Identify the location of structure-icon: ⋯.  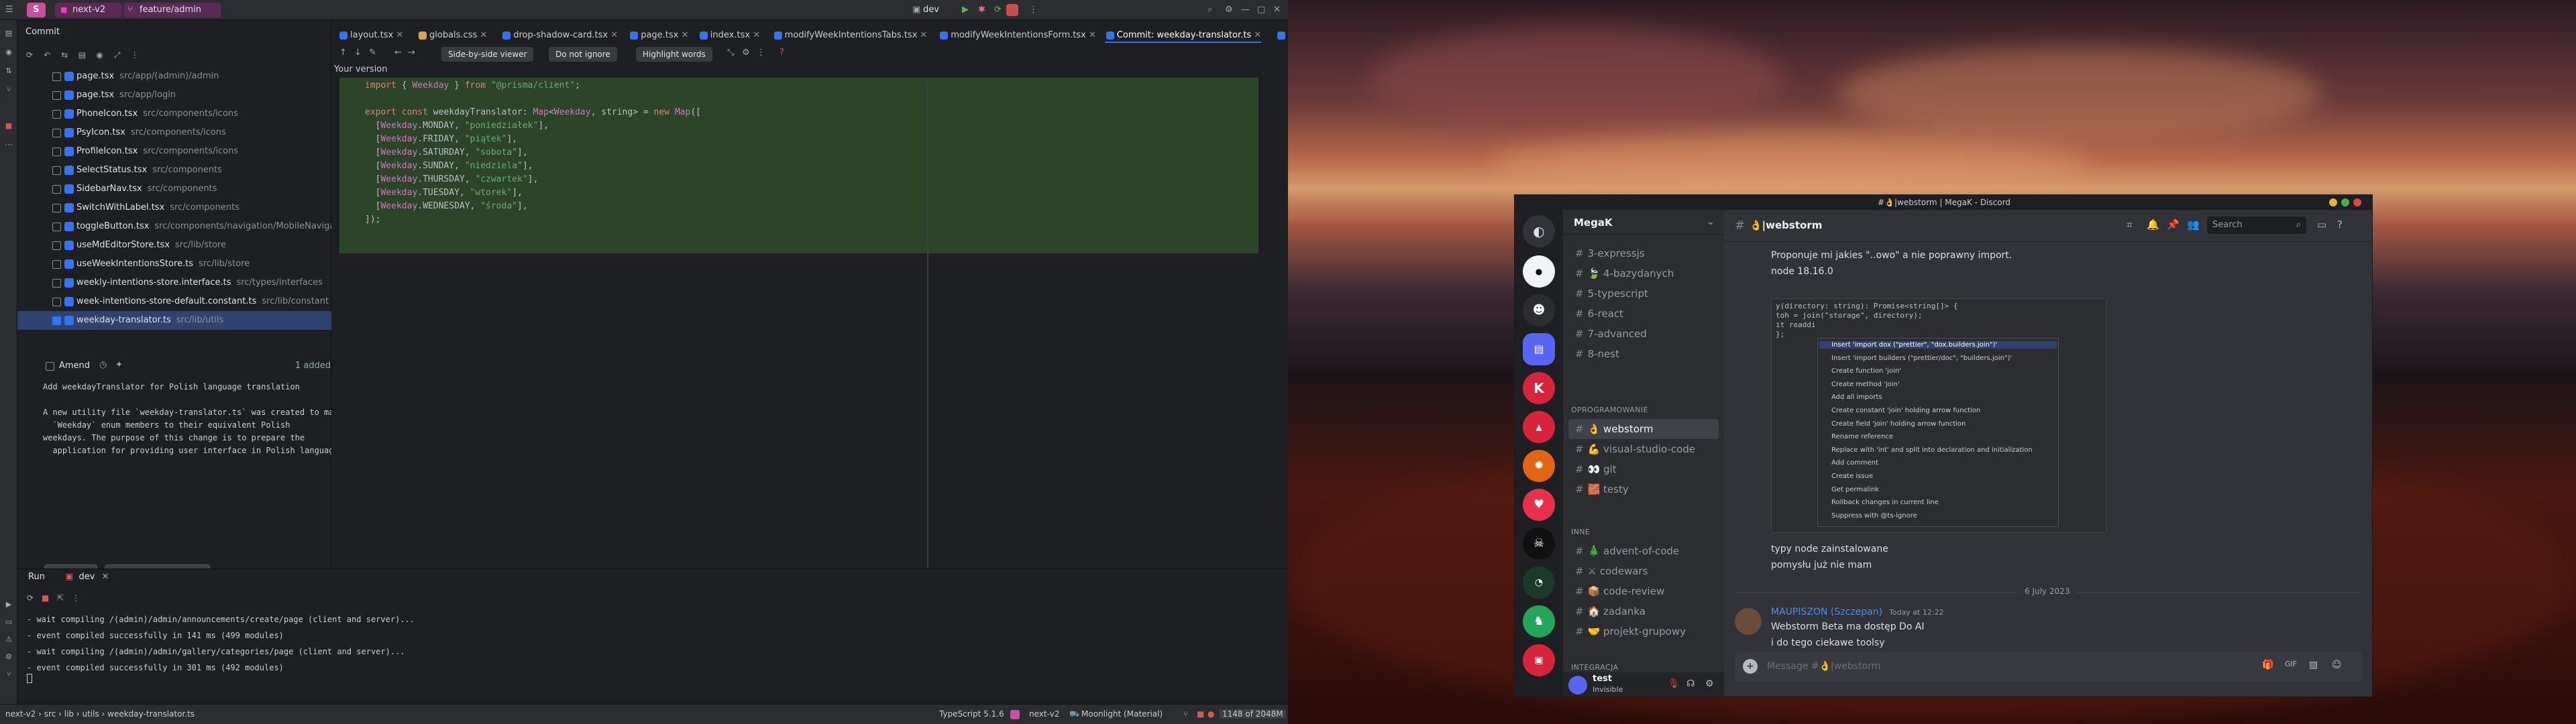
(8, 144).